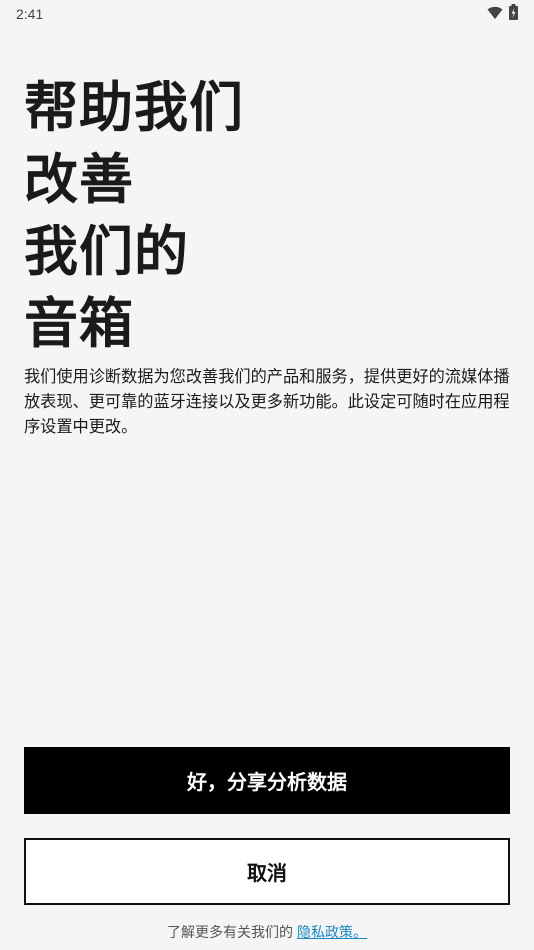  Describe the element at coordinates (332, 933) in the screenshot. I see `privacy-policy-link: 隐私政策。` at that location.